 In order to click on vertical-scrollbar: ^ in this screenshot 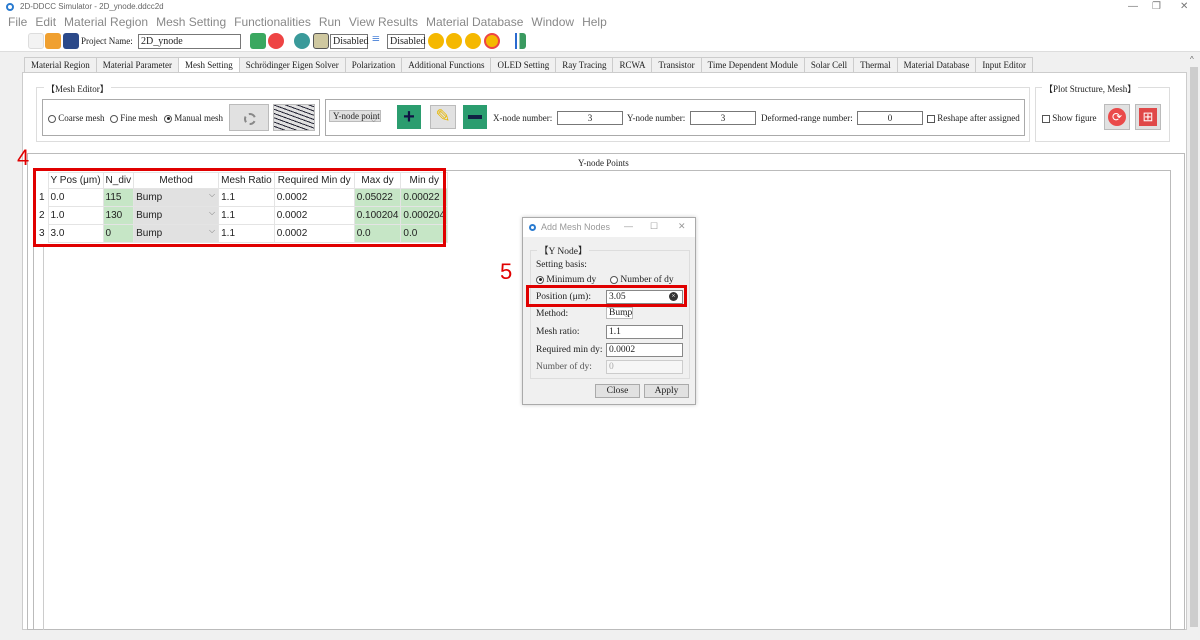, I will do `click(1194, 342)`.